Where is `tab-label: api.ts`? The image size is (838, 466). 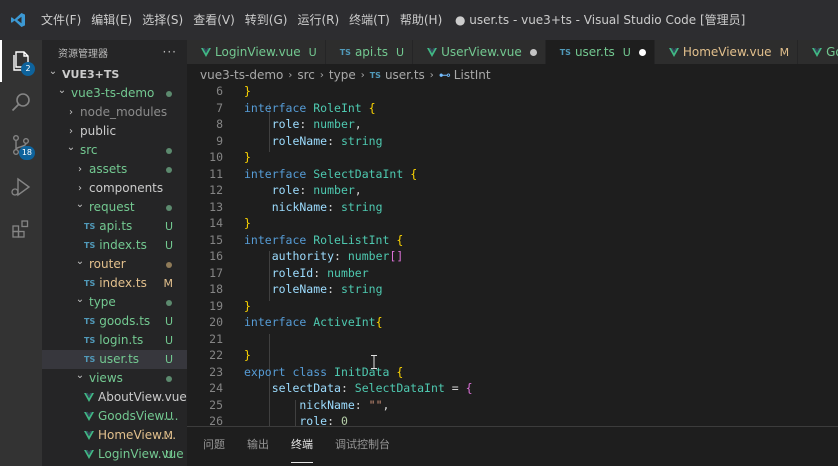
tab-label: api.ts is located at coordinates (371, 52).